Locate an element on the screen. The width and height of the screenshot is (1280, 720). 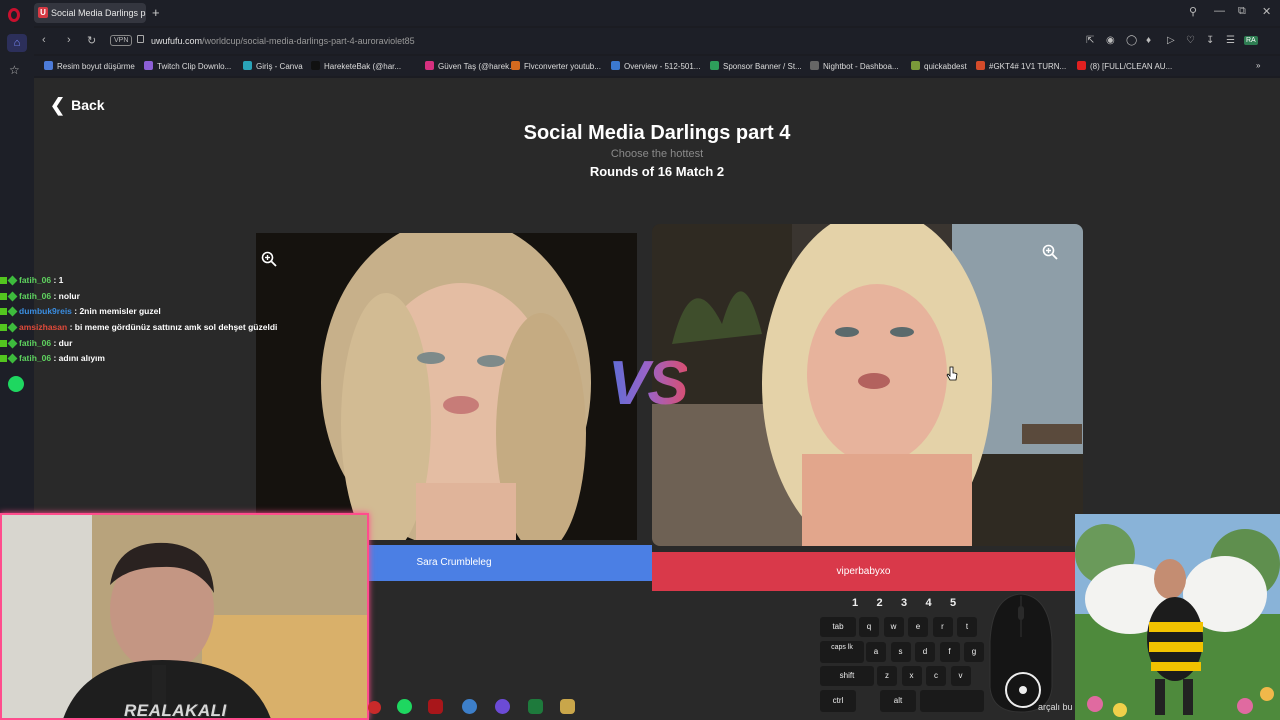
candidate-left-photo is located at coordinates (446, 386).